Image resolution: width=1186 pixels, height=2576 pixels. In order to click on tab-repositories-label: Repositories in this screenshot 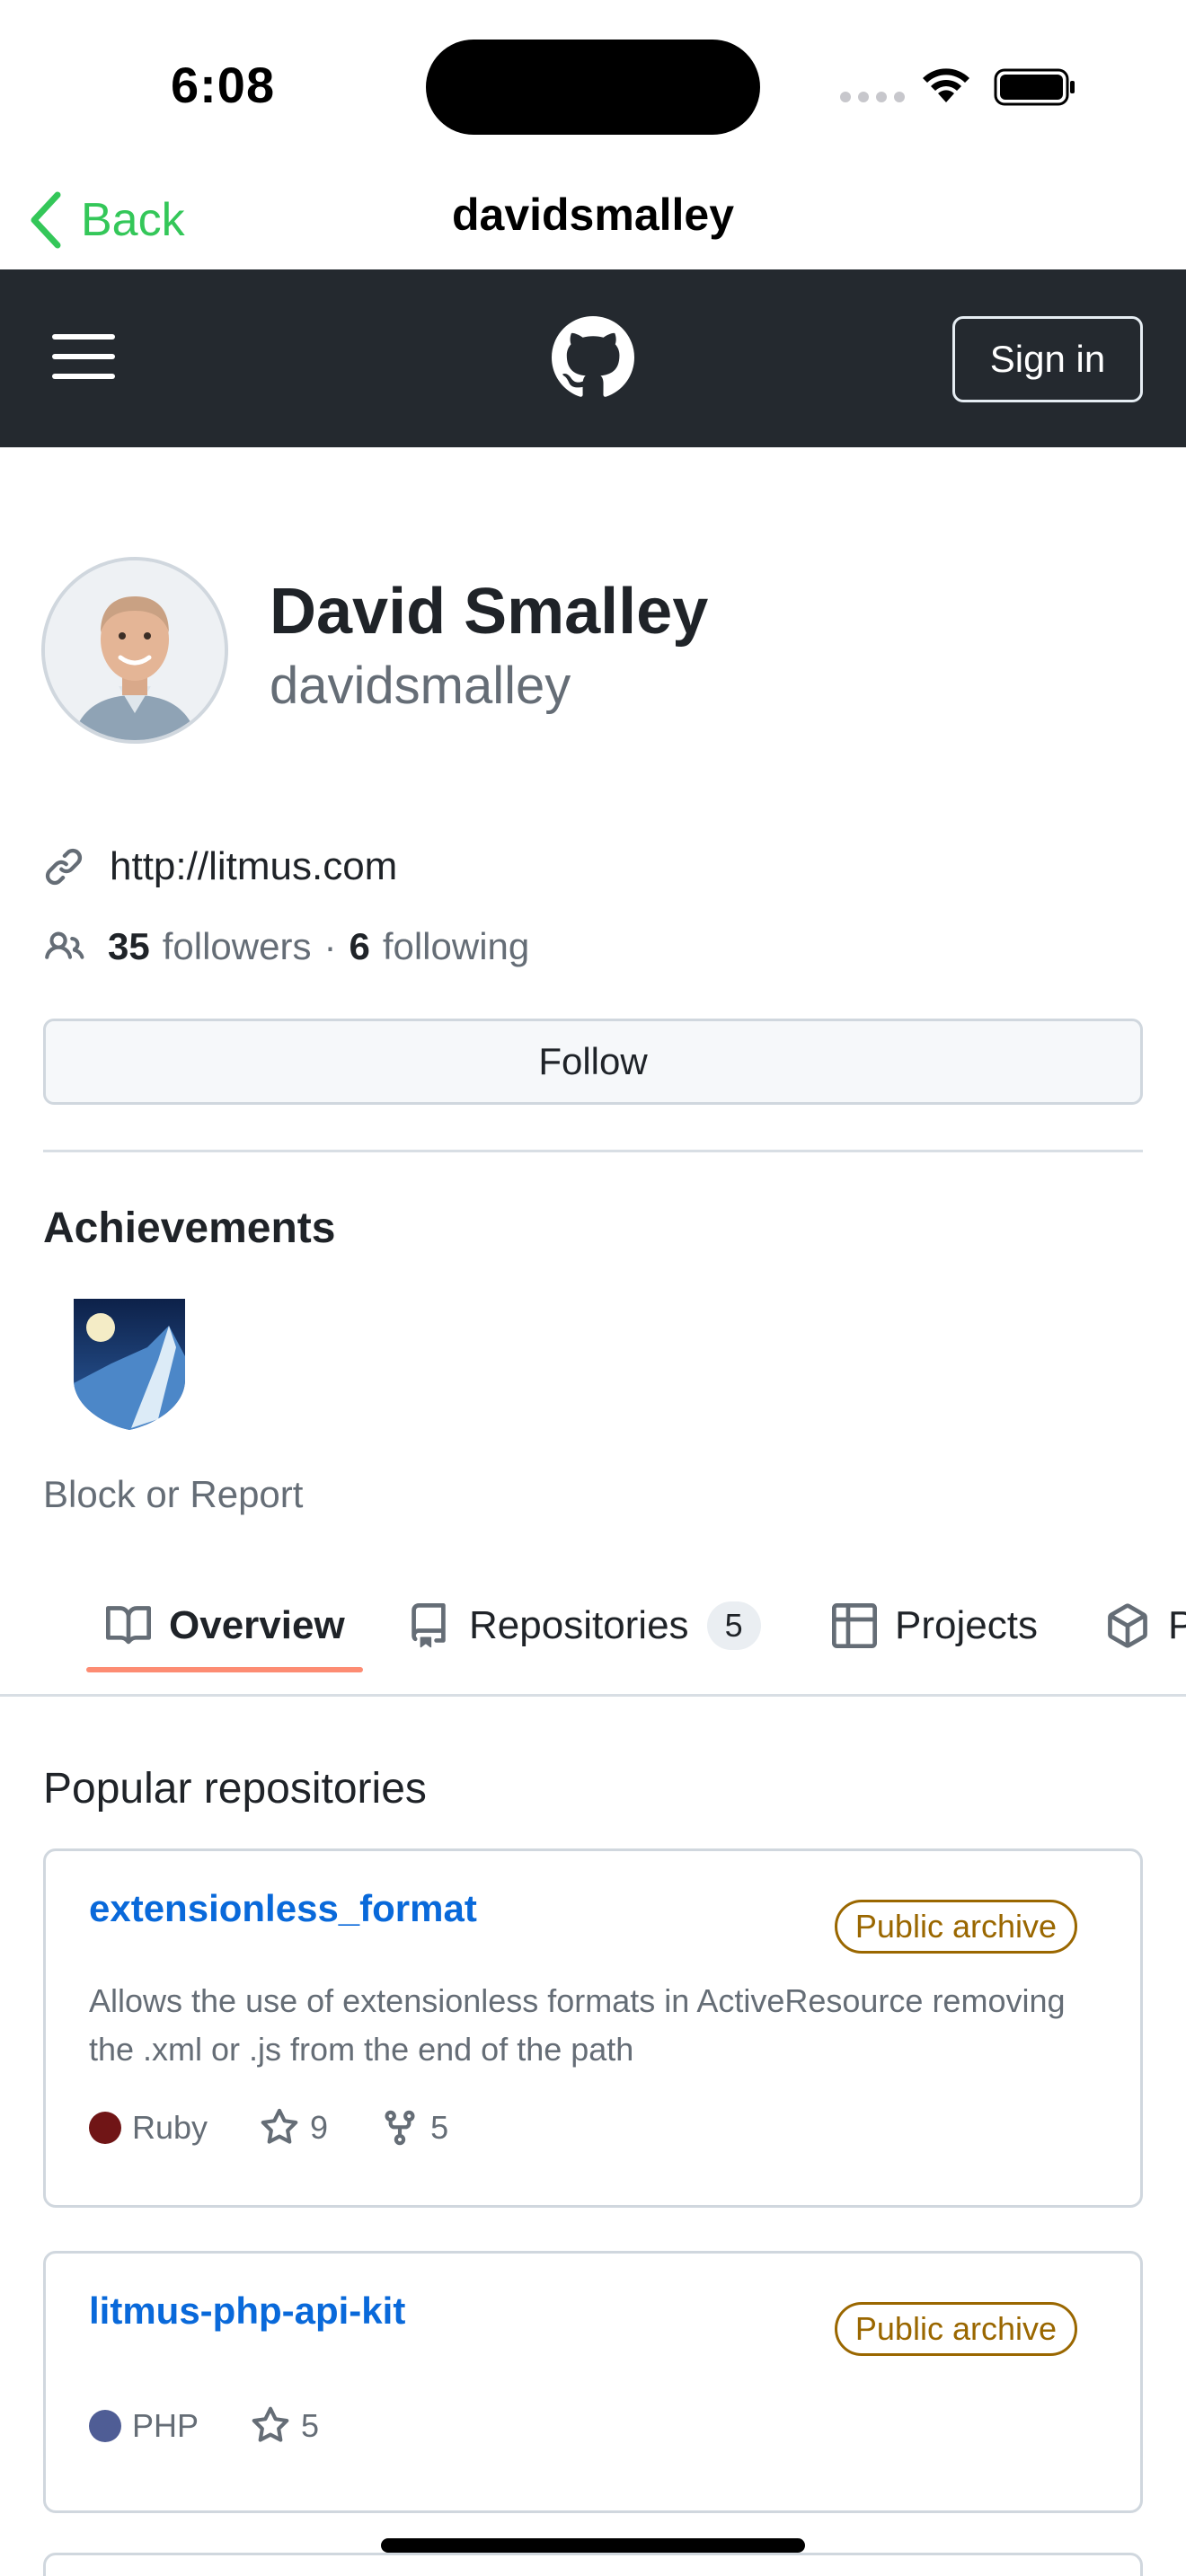, I will do `click(579, 1625)`.